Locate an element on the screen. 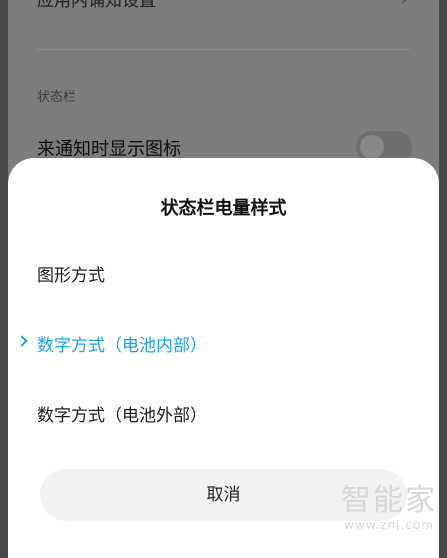 The image size is (447, 558). settings-row-partial: 应用内诵知设置 is located at coordinates (96, 5).